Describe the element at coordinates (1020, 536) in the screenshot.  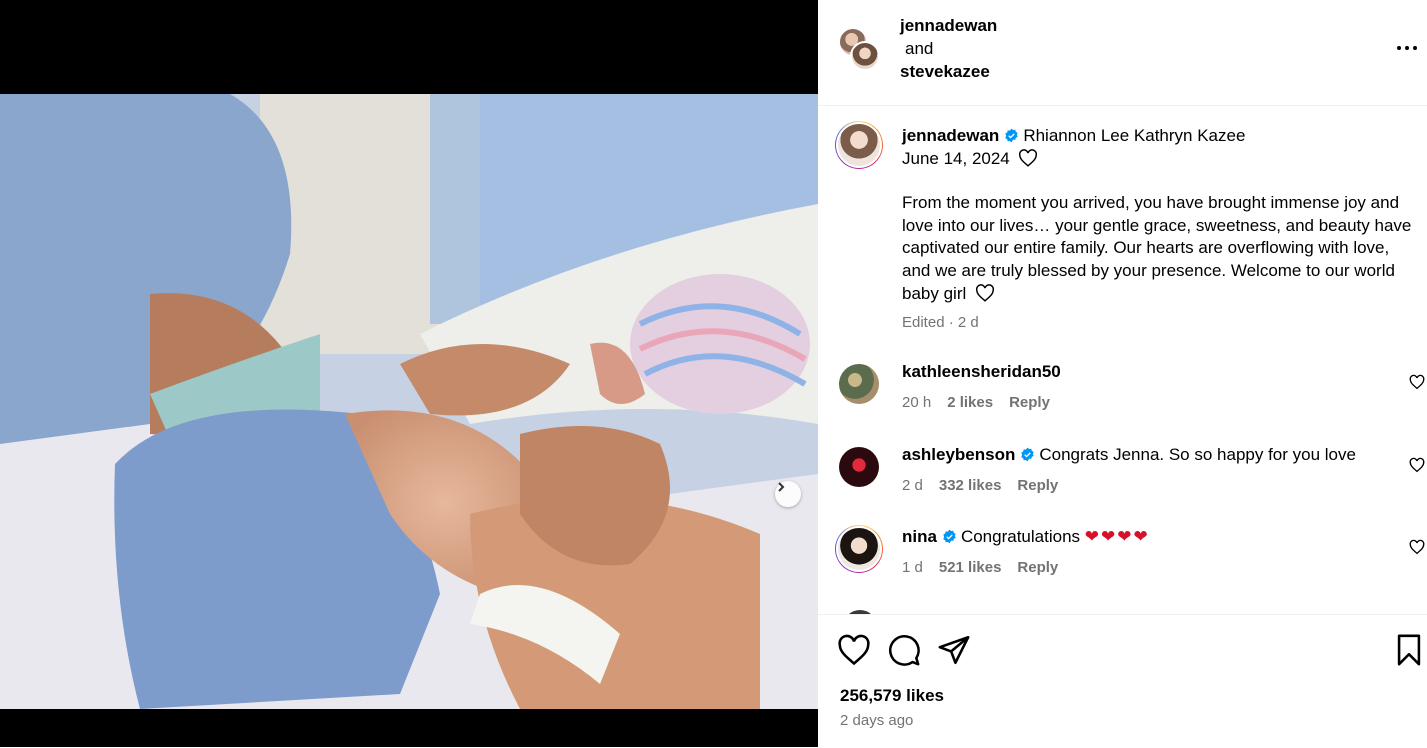
I see `comment-text: Congratulations` at that location.